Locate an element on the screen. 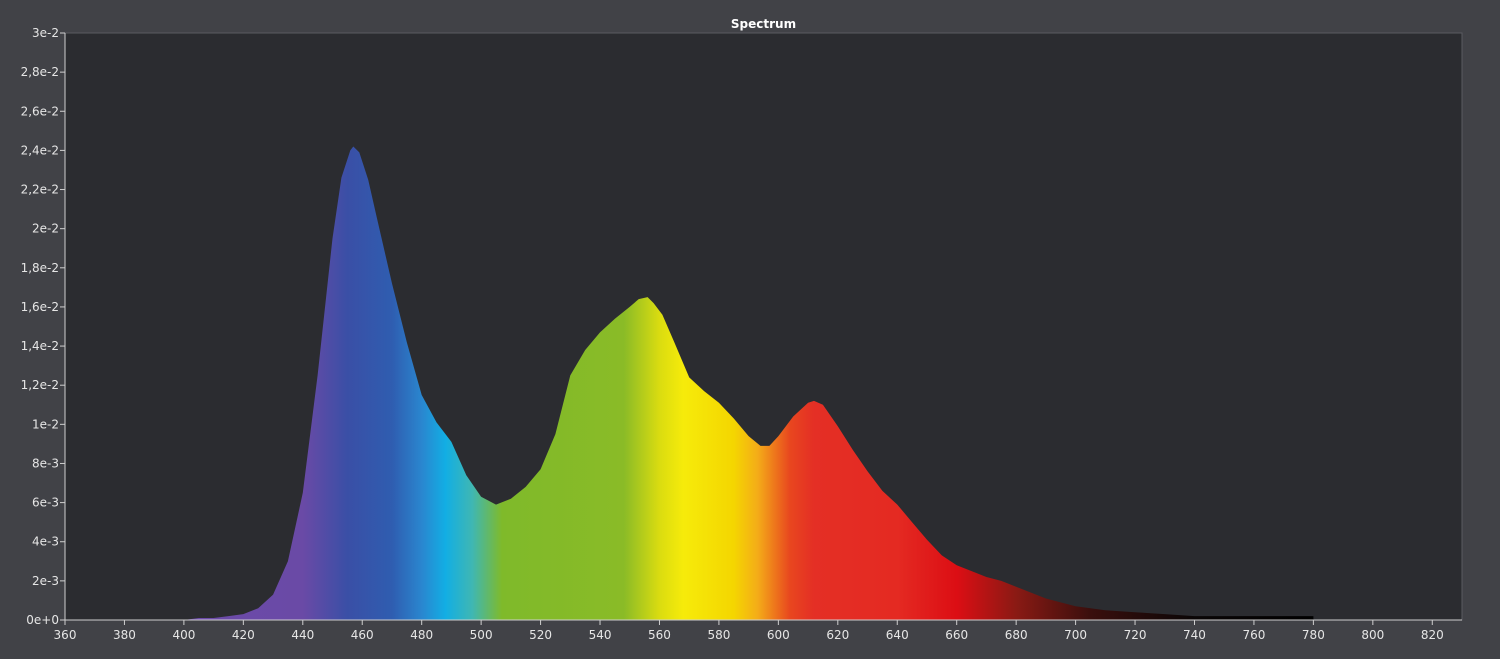 The width and height of the screenshot is (1500, 659). x-tick-label: 580 is located at coordinates (718, 635).